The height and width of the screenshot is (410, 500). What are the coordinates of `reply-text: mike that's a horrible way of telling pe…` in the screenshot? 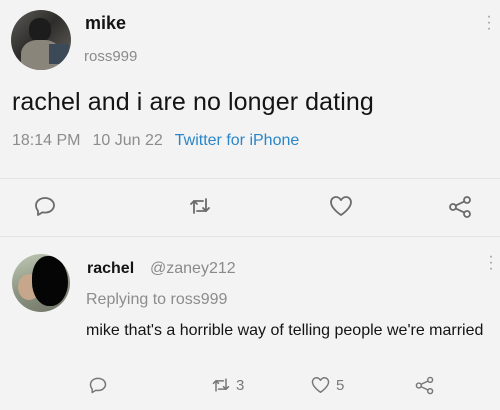 It's located at (285, 330).